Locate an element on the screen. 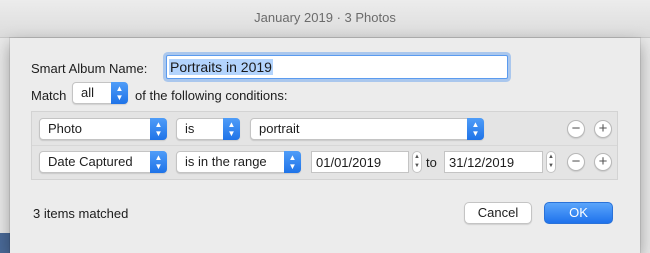 This screenshot has width=650, height=253. album-name-label: Smart Album Name: is located at coordinates (89, 68).